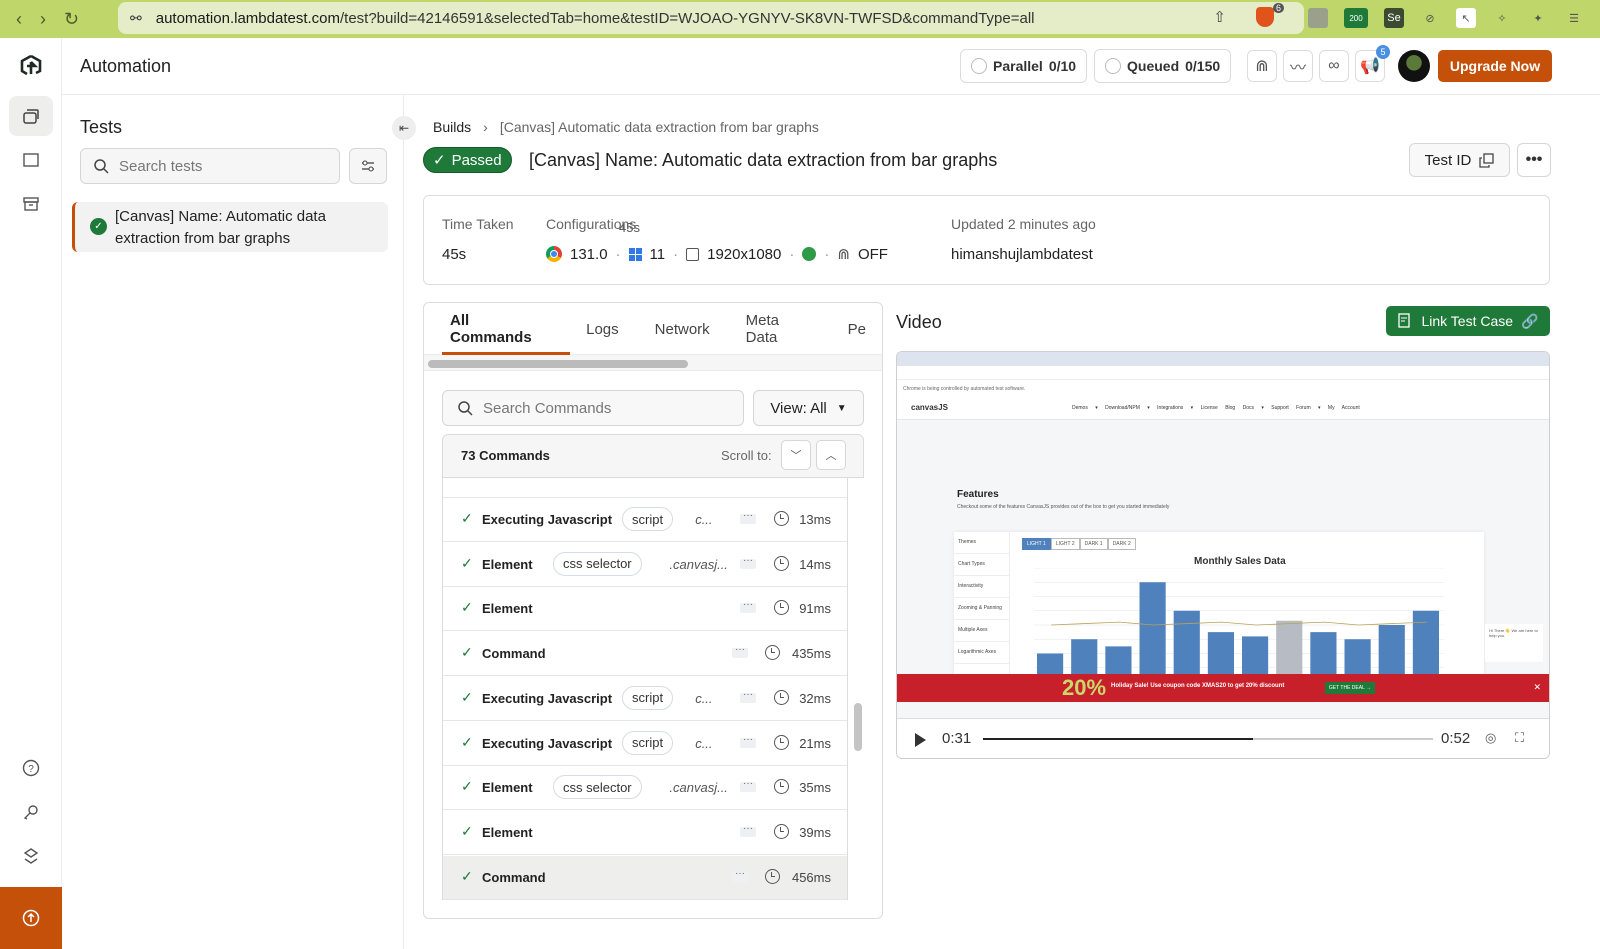 This screenshot has height=949, width=1600. What do you see at coordinates (1502, 18) in the screenshot?
I see `puzzle-icon: ✧` at bounding box center [1502, 18].